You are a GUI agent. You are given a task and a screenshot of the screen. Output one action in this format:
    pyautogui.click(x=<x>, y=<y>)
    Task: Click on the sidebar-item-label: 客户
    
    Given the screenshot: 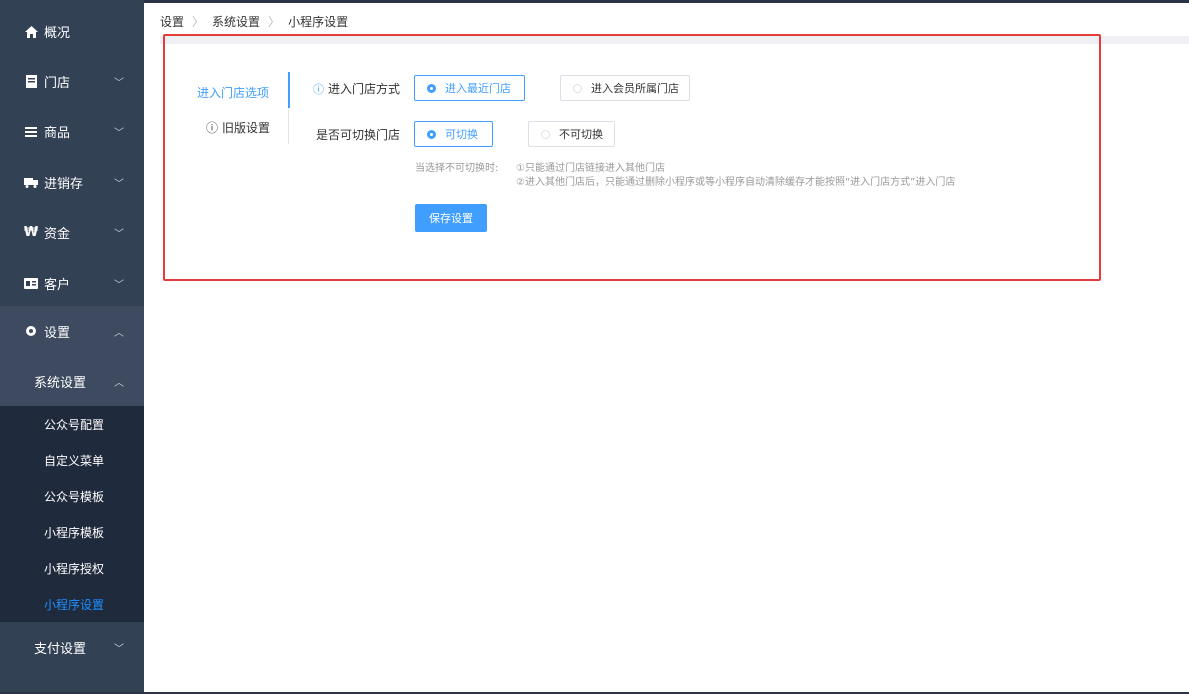 What is the action you would take?
    pyautogui.click(x=57, y=285)
    